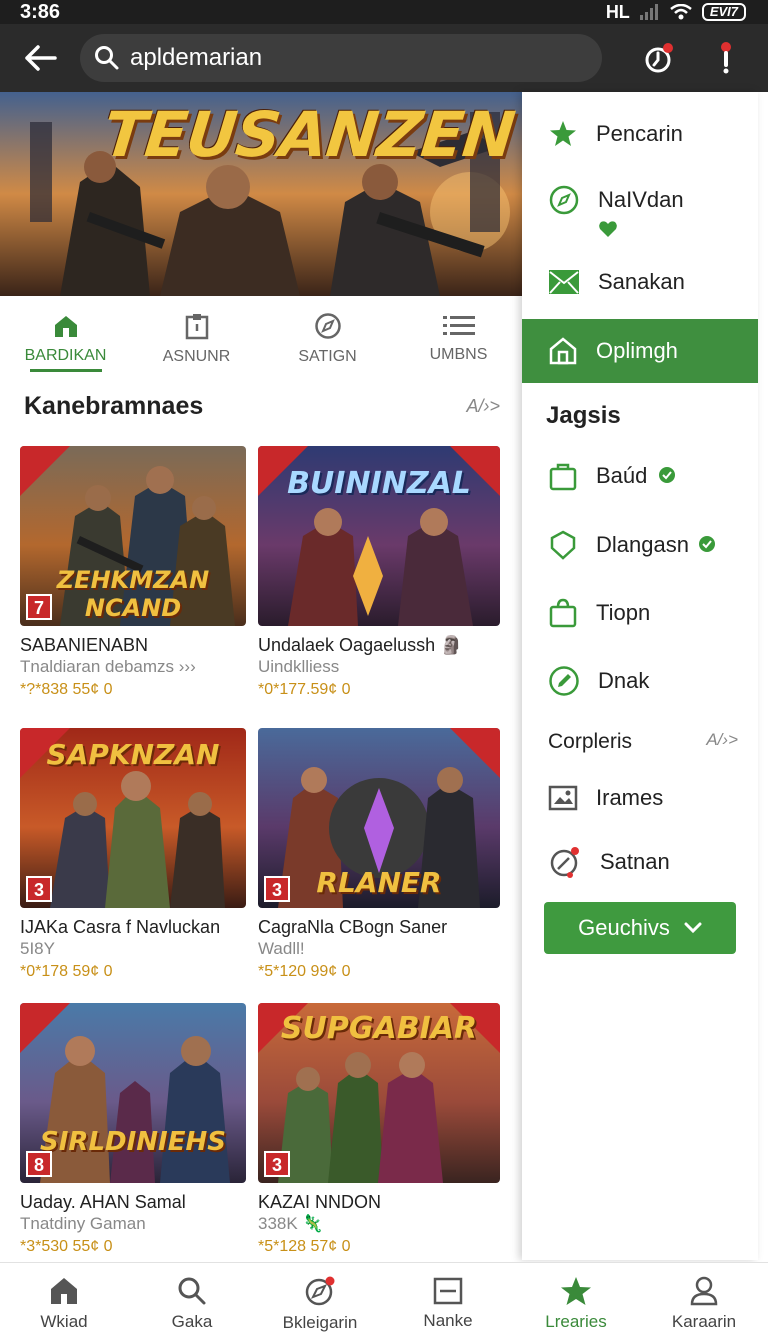 This screenshot has width=768, height=1344. I want to click on category-tabs: BARDIKAN ASNUNR SATIGN UMBNS, so click(262, 339).